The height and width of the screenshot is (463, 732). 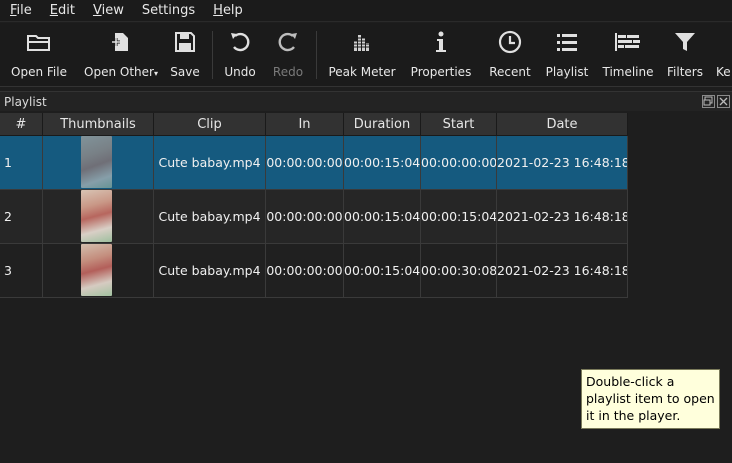 What do you see at coordinates (39, 72) in the screenshot?
I see `open-file-label: Open File` at bounding box center [39, 72].